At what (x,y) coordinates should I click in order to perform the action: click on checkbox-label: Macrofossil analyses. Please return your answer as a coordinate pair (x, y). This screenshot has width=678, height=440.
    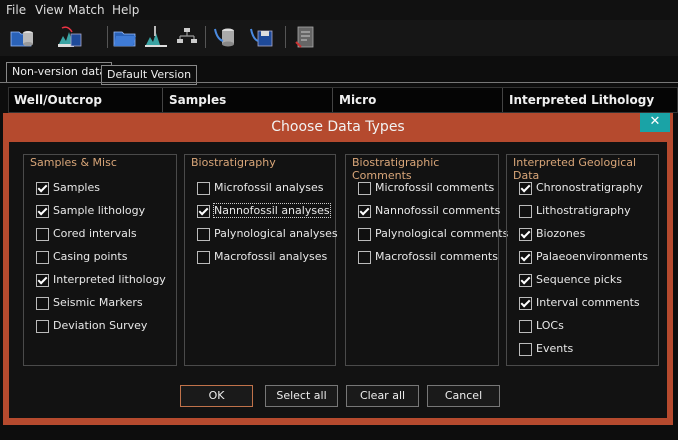
    Looking at the image, I should click on (271, 256).